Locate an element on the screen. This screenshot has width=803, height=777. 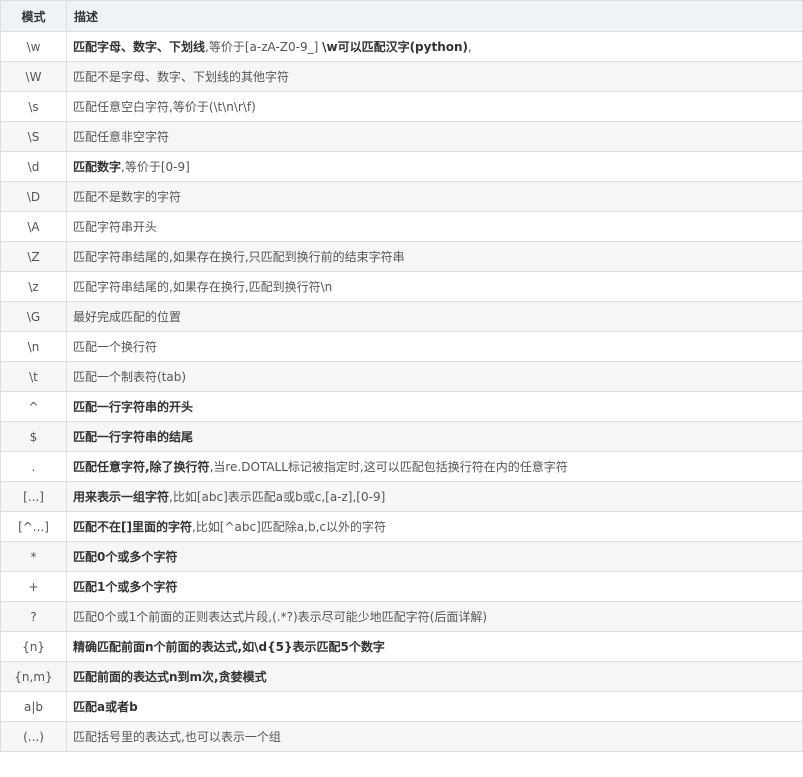
table-row: [^...] 匹配不在[]里面的字符,比如[^abc]匹配除a,b,c以外的字符 is located at coordinates (401, 526).